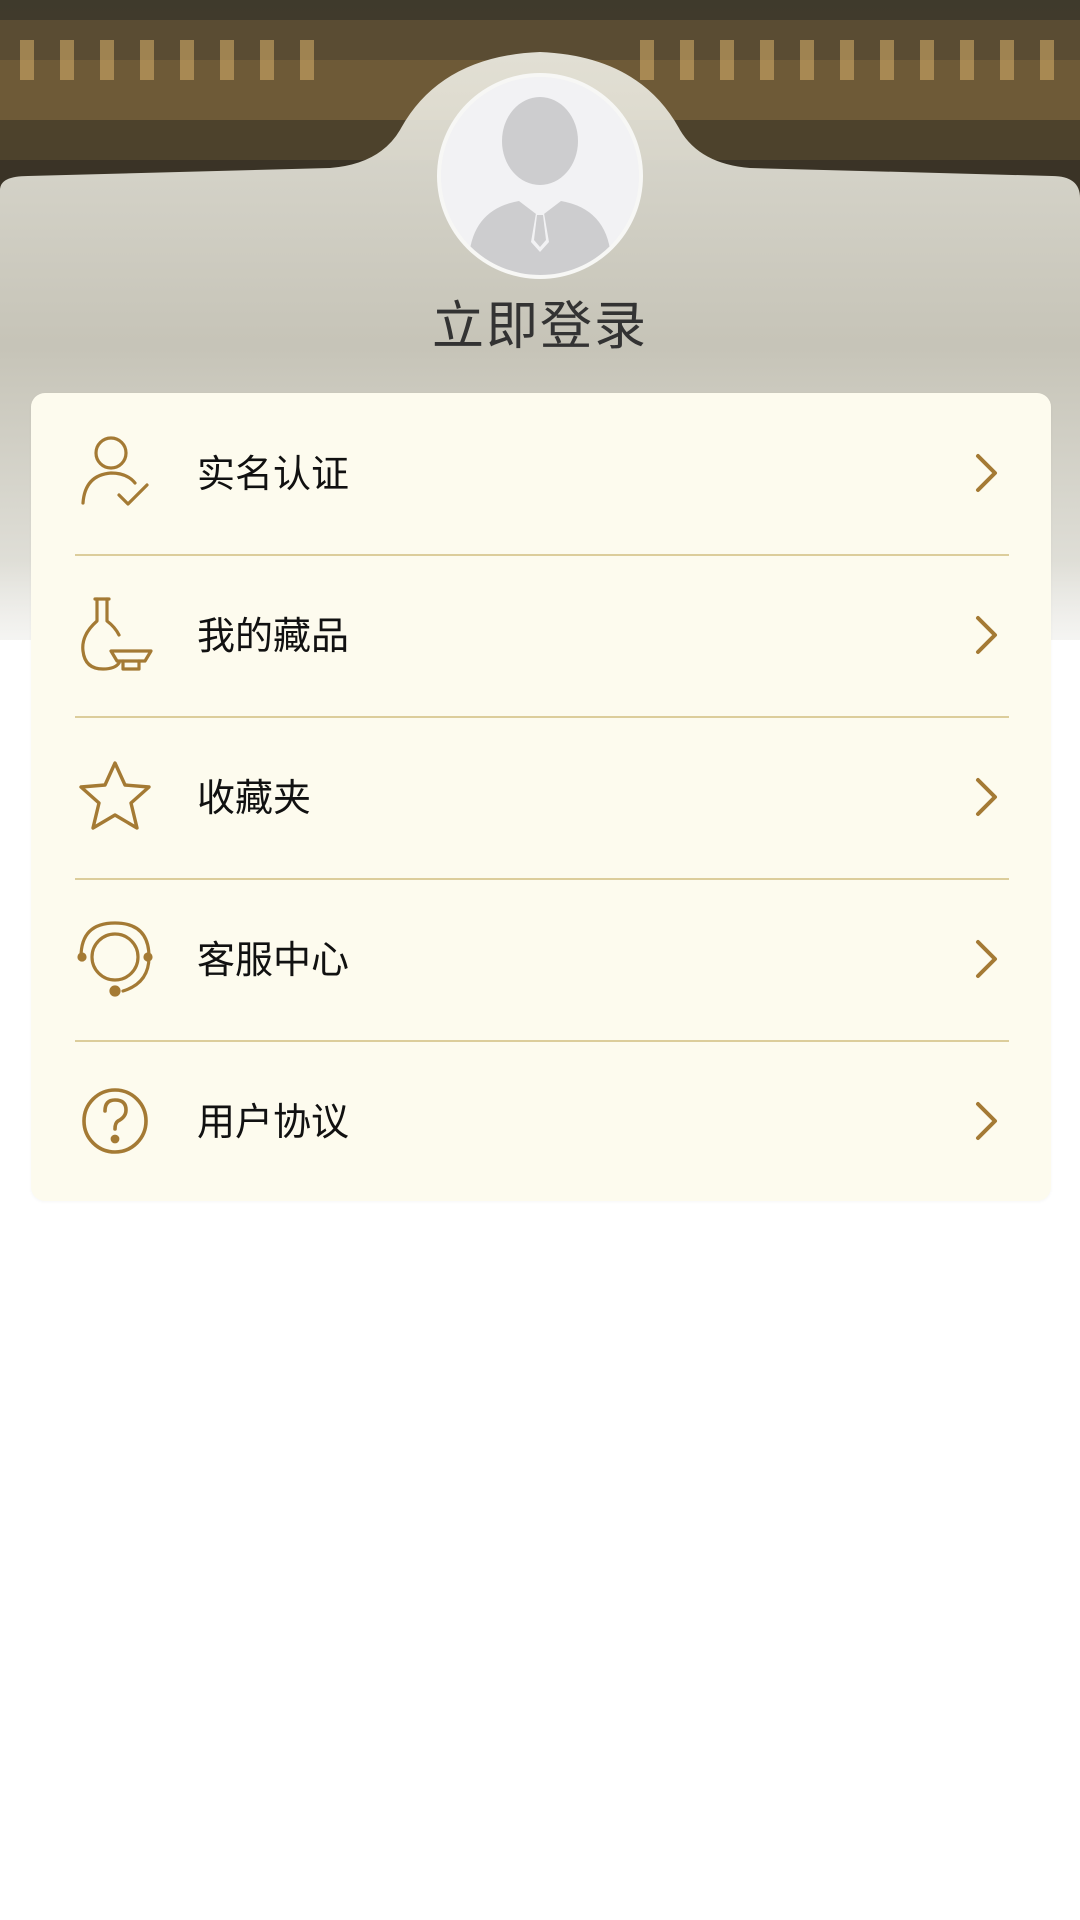 The height and width of the screenshot is (1920, 1080). I want to click on menu-item-customer-service: 客服中心, so click(542, 960).